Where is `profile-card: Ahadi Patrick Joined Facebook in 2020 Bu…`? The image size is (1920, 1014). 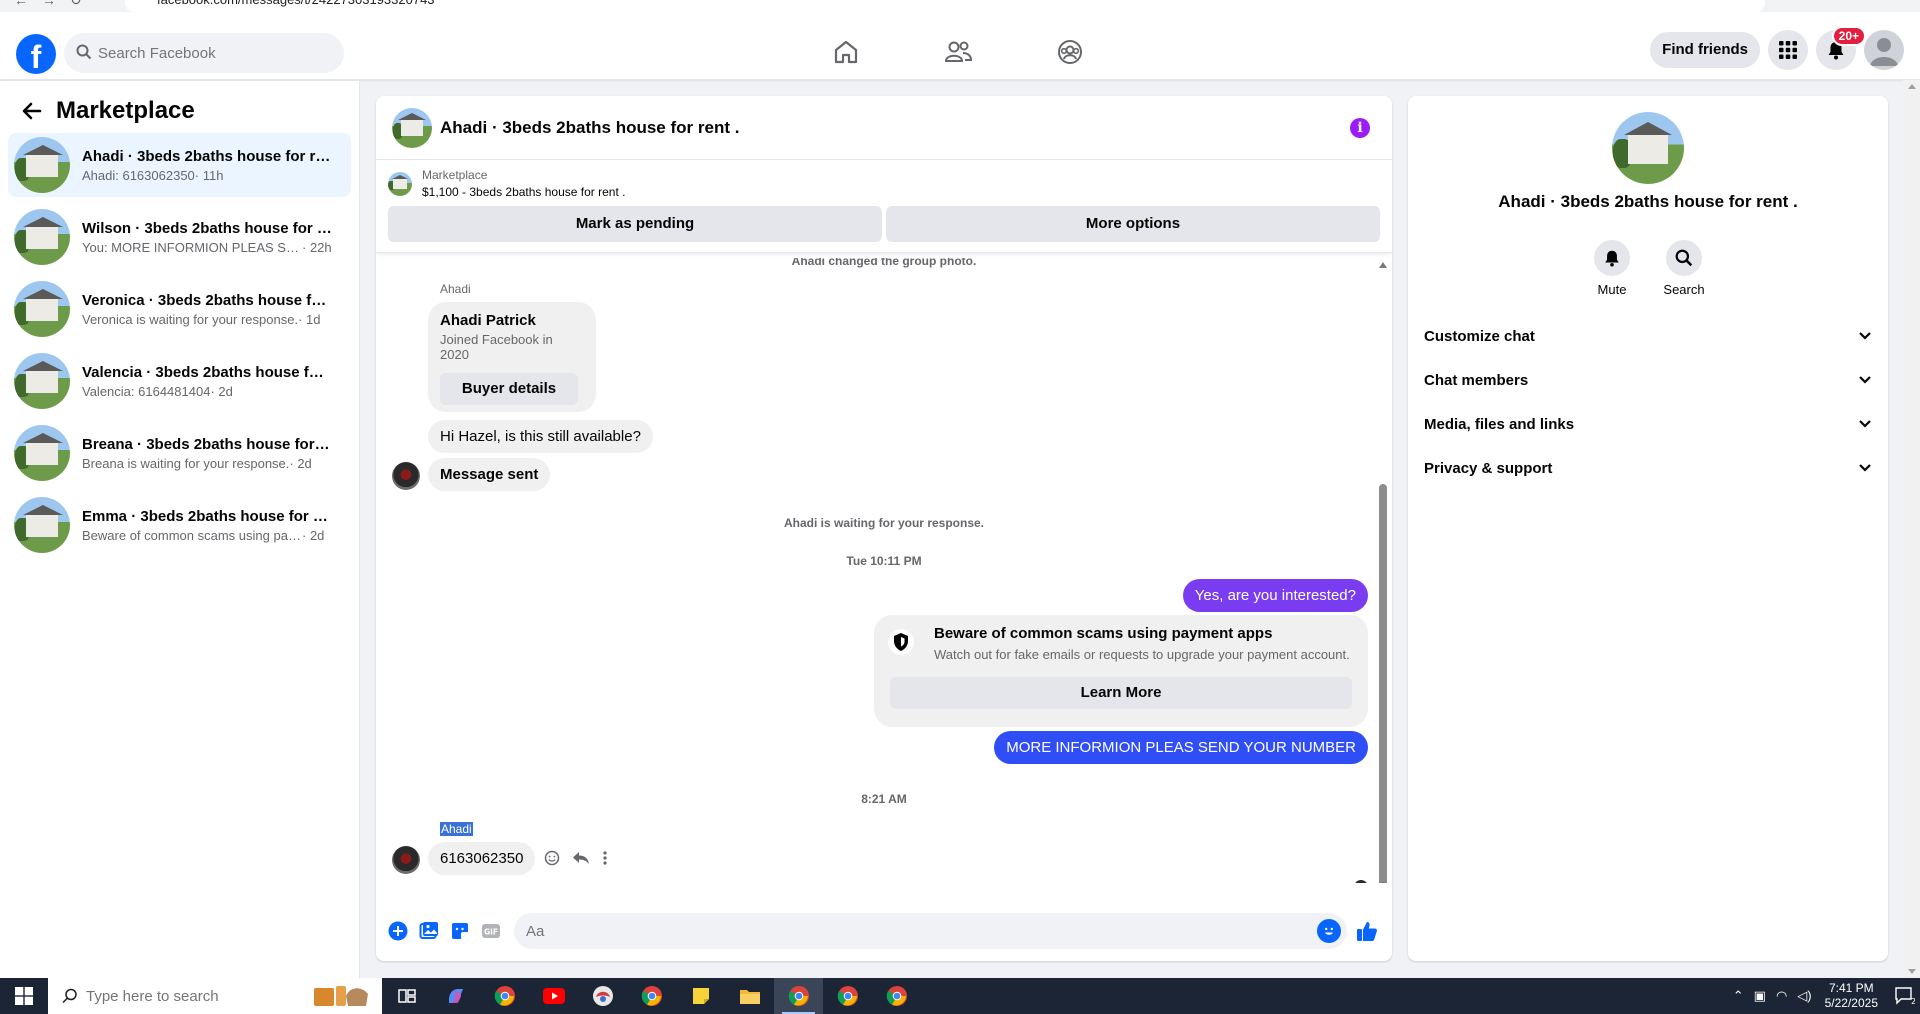 profile-card: Ahadi Patrick Joined Facebook in 2020 Bu… is located at coordinates (512, 357).